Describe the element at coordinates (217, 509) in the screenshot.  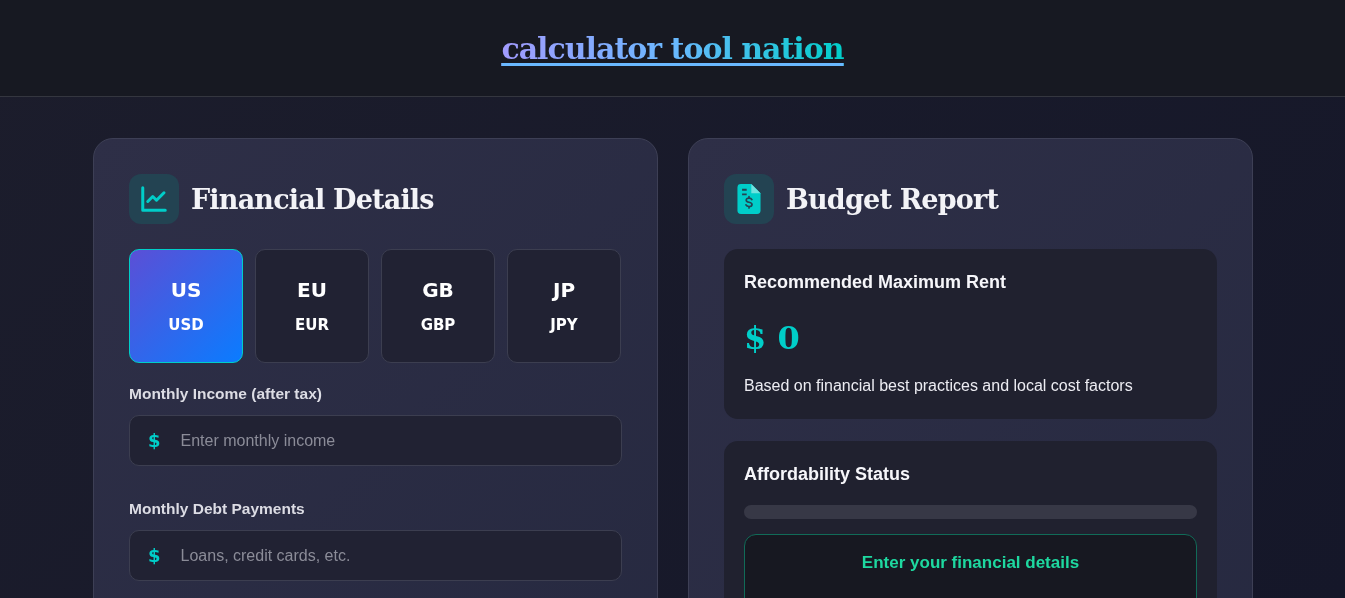
I see `field-label: Monthly Debt Payments` at that location.